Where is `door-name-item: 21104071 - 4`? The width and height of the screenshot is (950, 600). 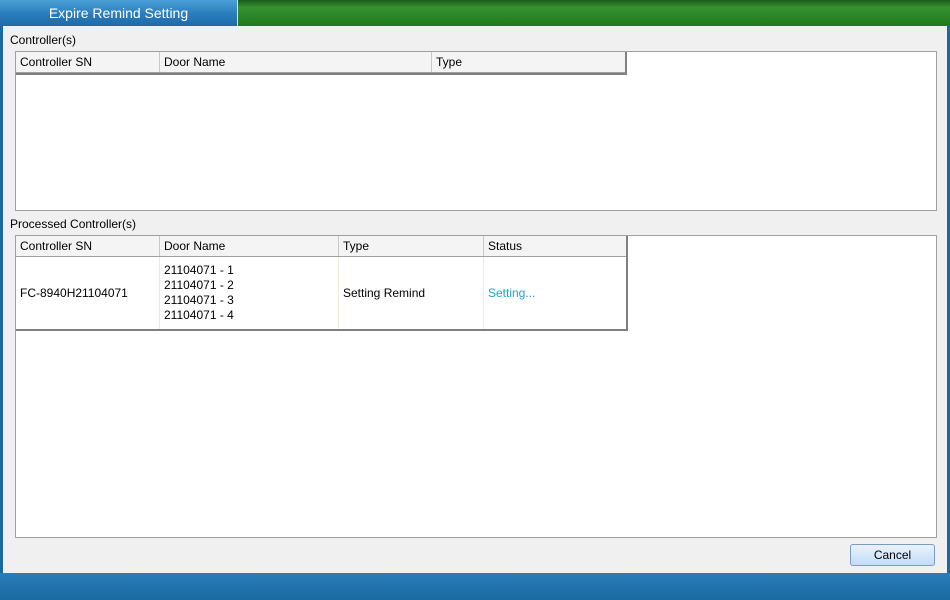
door-name-item: 21104071 - 4 is located at coordinates (199, 315).